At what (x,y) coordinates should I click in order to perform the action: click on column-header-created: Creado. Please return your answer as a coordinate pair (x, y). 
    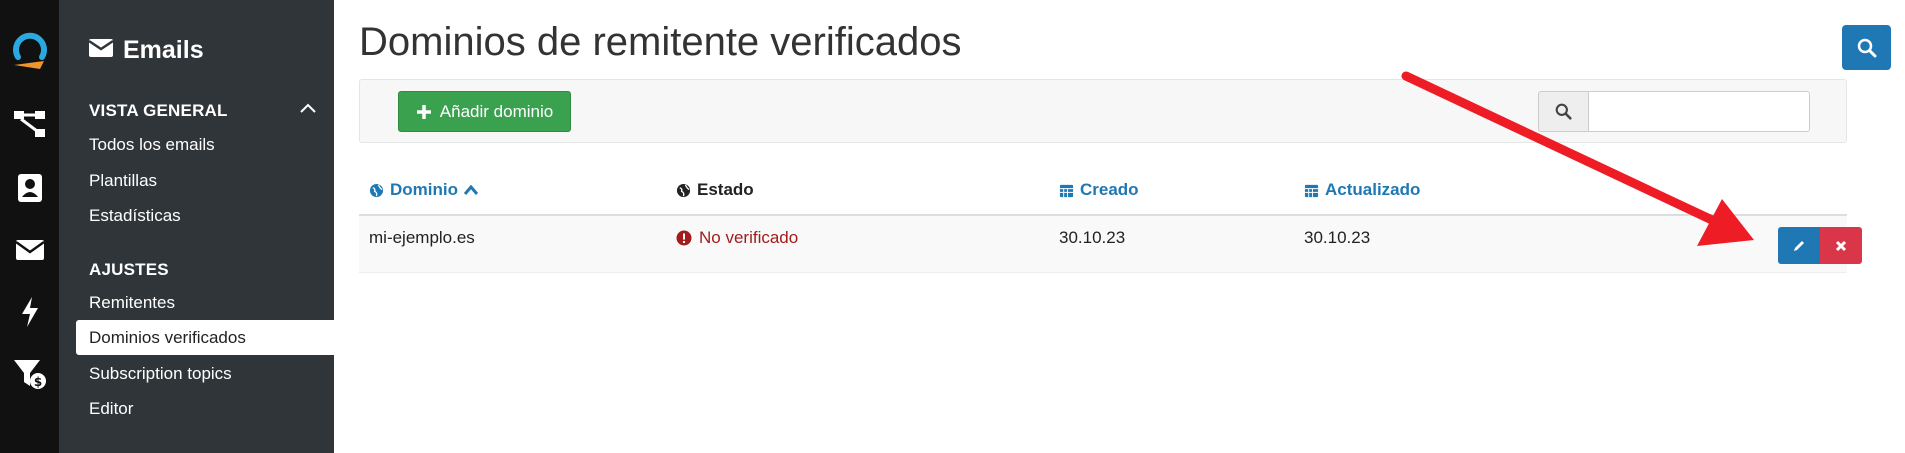
    Looking at the image, I should click on (1099, 190).